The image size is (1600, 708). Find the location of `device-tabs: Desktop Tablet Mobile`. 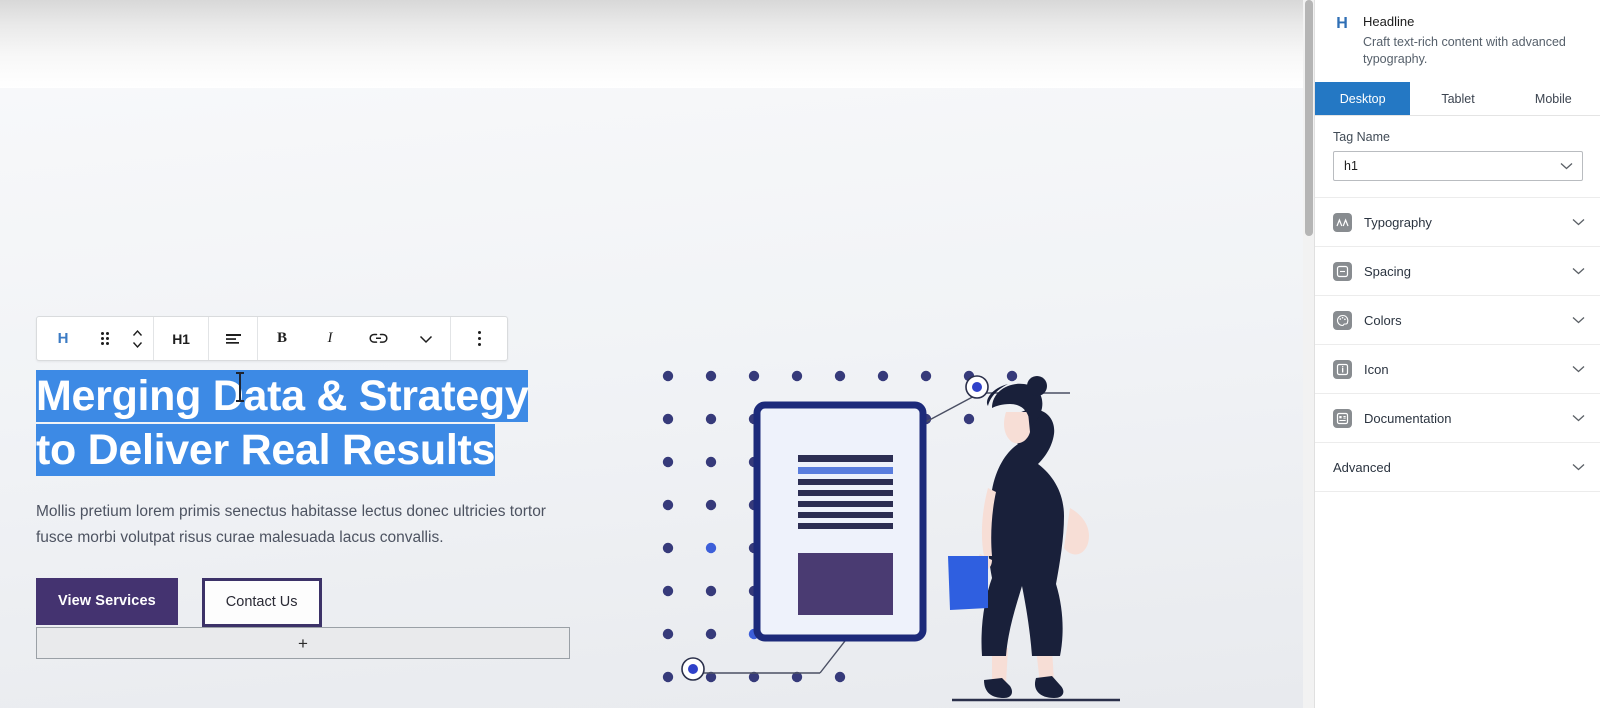

device-tabs: Desktop Tablet Mobile is located at coordinates (1457, 99).